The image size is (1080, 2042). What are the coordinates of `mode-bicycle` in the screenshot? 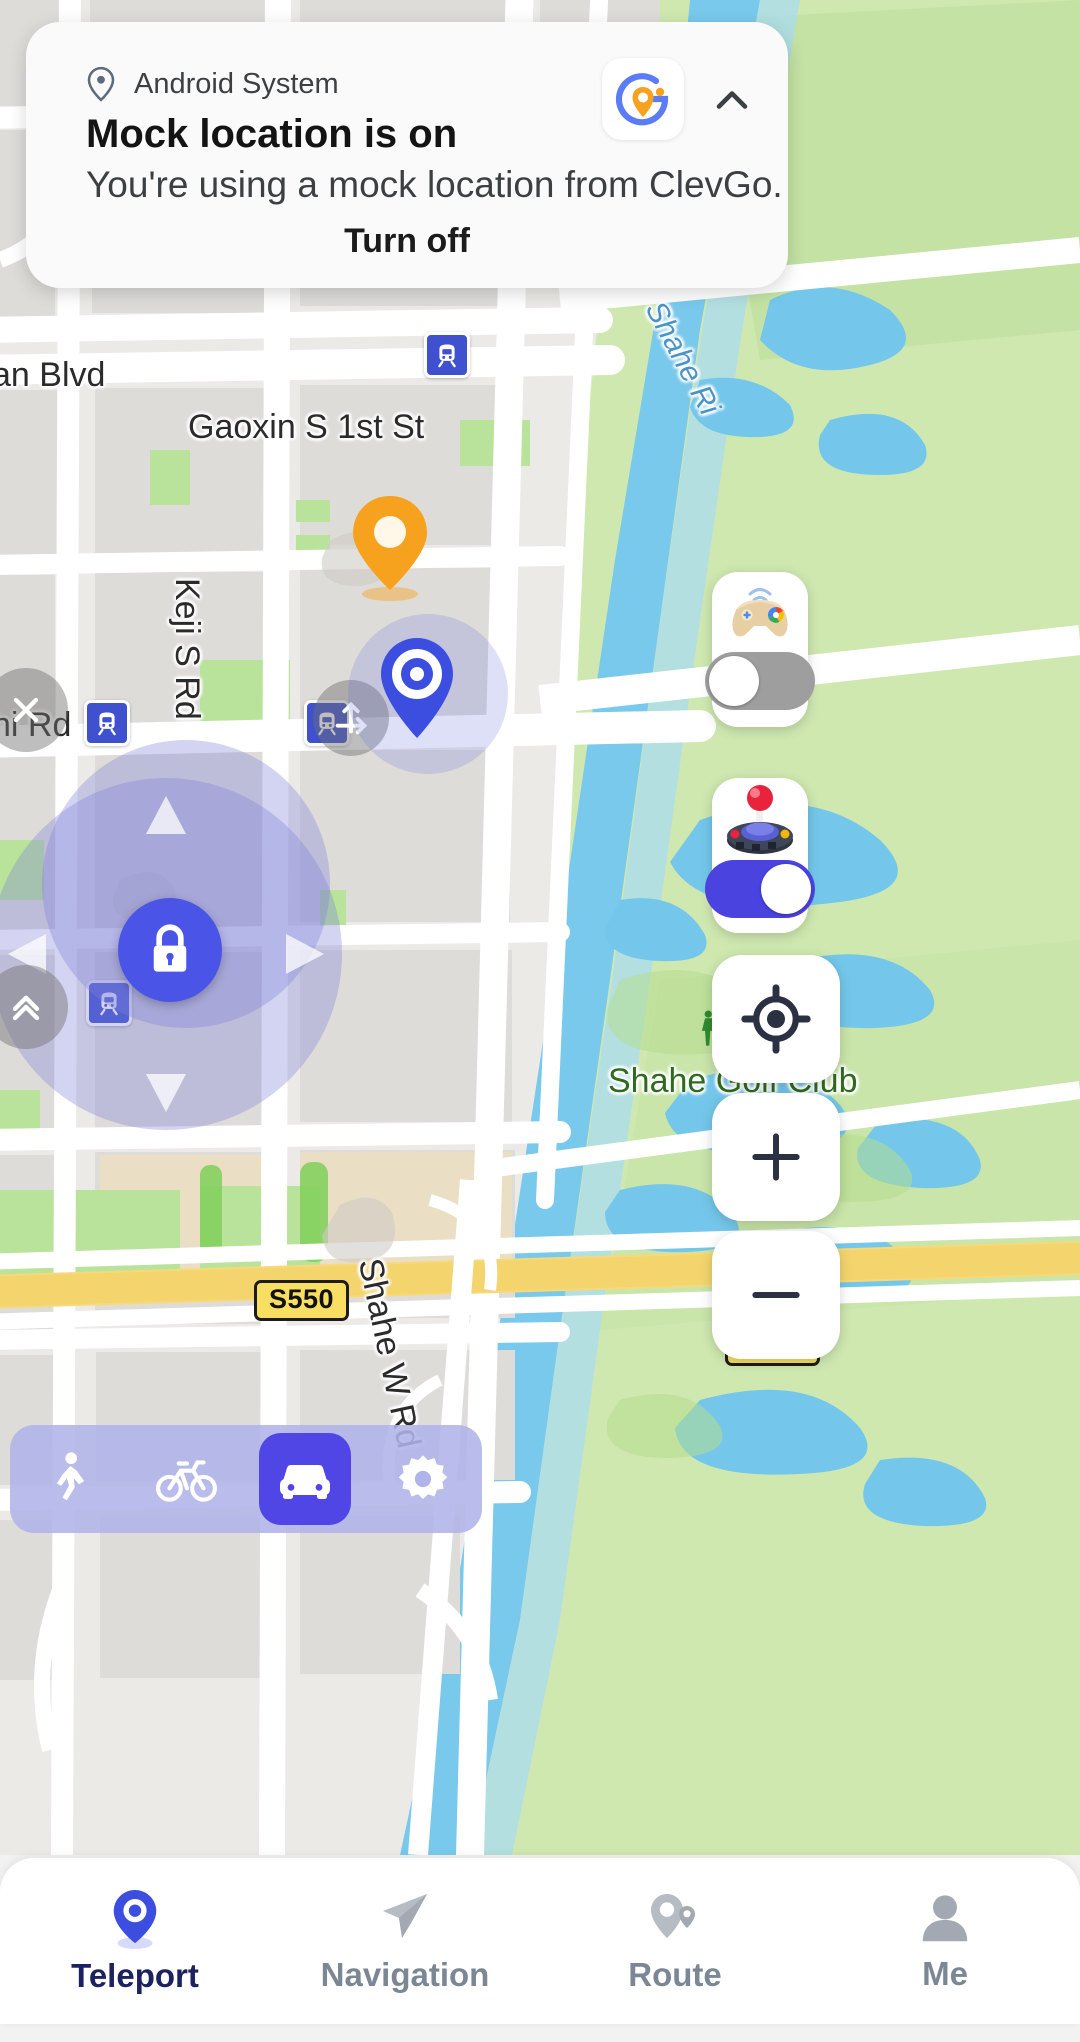 It's located at (187, 1479).